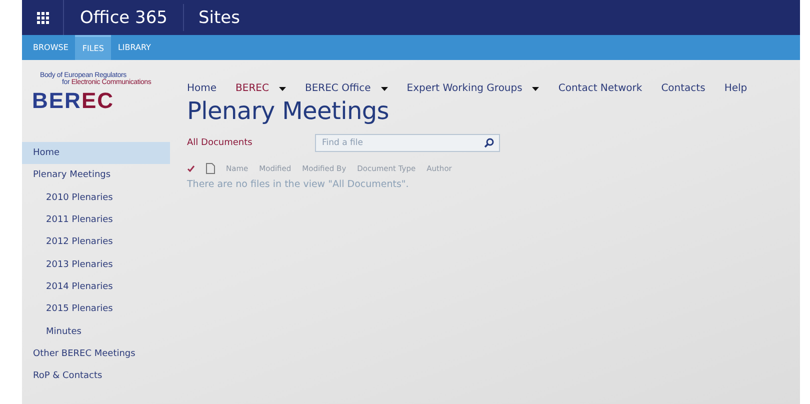 This screenshot has width=810, height=404. What do you see at coordinates (96, 309) in the screenshot?
I see `sidebar-item: 2015 Plenaries` at bounding box center [96, 309].